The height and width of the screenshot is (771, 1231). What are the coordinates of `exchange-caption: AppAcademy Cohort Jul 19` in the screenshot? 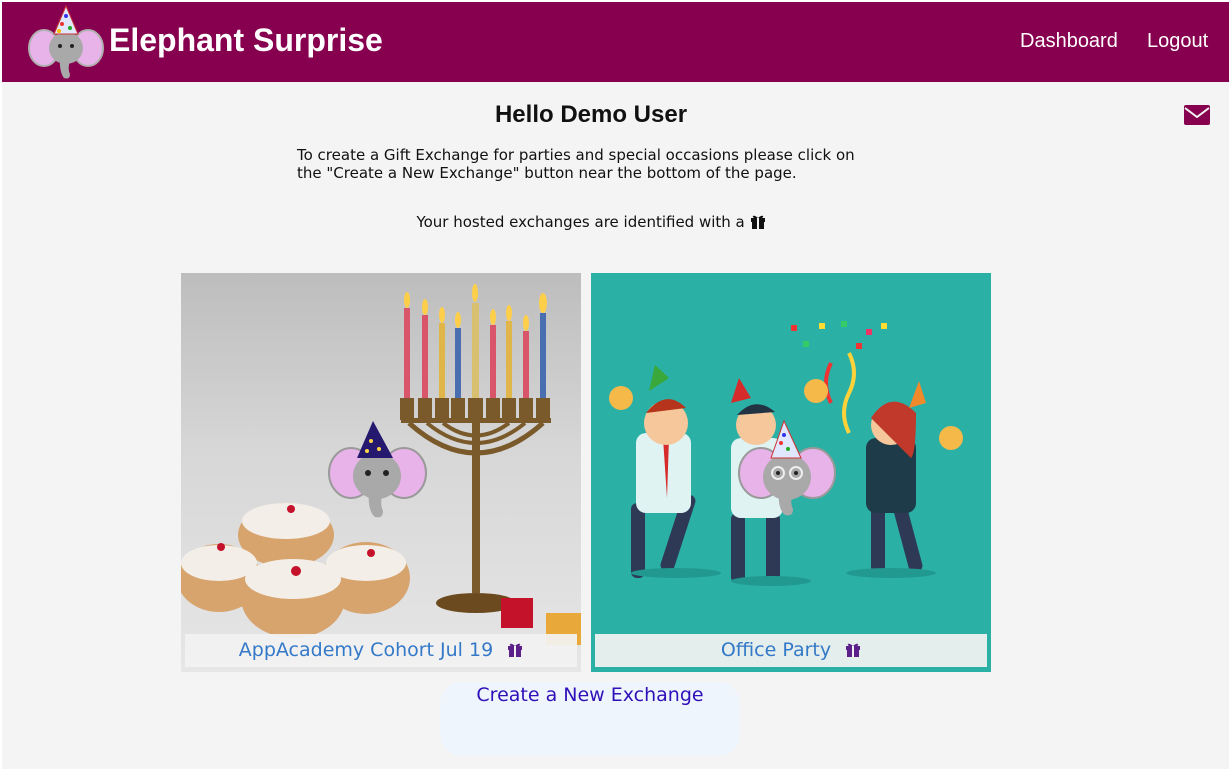 It's located at (381, 650).